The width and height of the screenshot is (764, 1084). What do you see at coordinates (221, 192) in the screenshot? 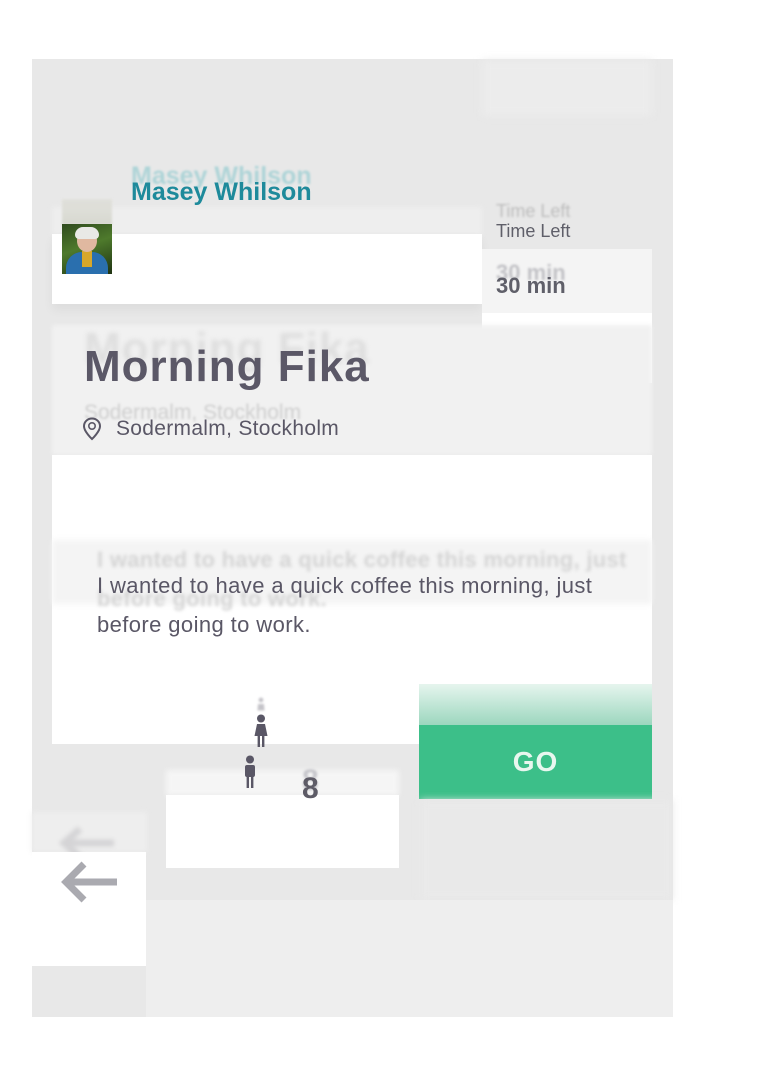
I see `host-name: Masey Whilson` at bounding box center [221, 192].